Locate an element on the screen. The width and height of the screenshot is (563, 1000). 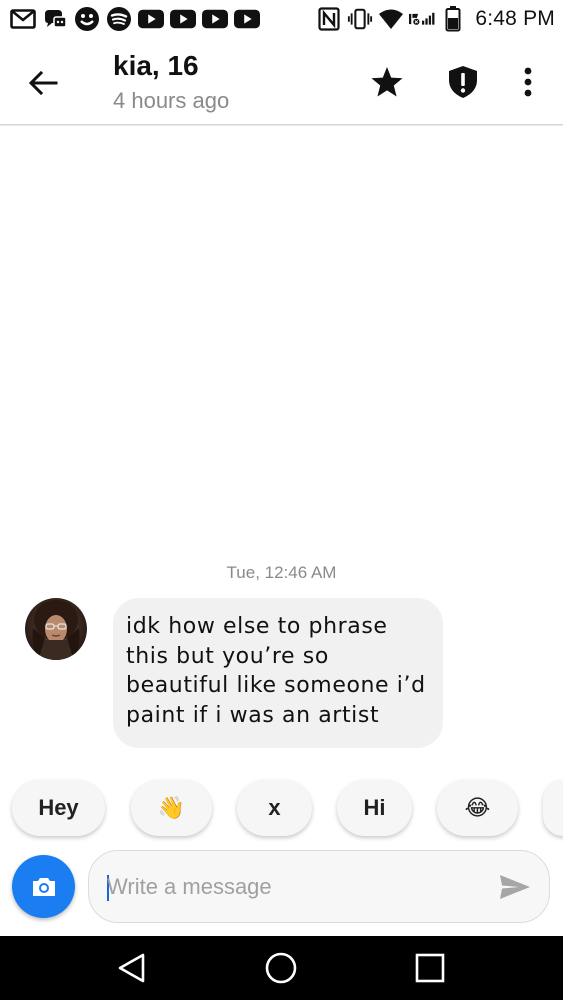
more-options-button is located at coordinates (528, 82).